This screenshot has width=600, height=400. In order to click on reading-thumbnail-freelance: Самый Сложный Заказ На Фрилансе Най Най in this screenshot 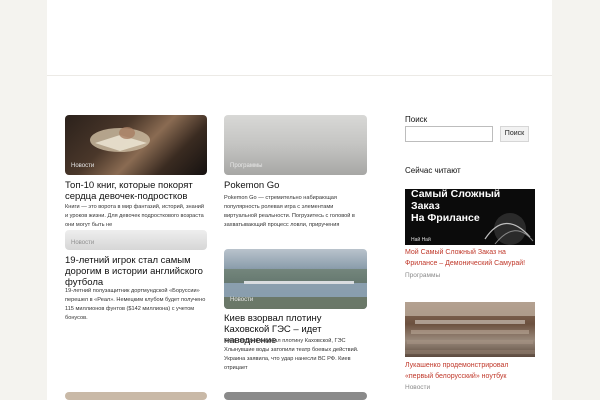, I will do `click(470, 217)`.